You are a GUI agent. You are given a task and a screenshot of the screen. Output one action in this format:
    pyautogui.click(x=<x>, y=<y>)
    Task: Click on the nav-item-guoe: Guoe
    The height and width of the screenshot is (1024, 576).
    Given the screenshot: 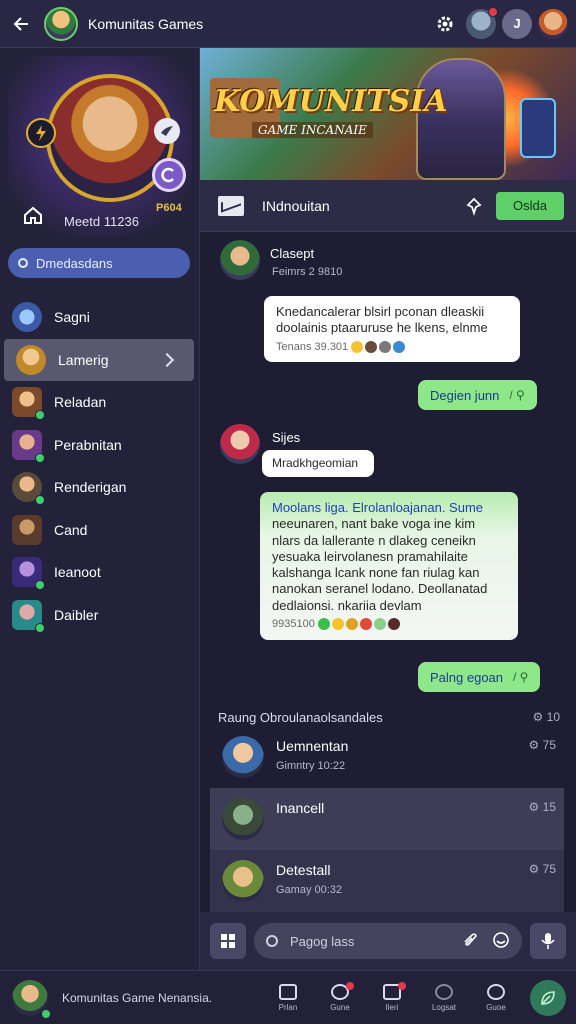 What is the action you would take?
    pyautogui.click(x=496, y=997)
    